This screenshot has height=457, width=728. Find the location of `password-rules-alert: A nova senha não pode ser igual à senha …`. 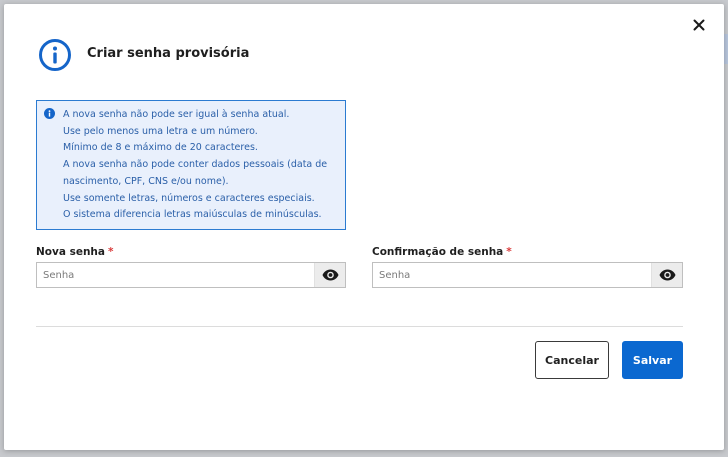

password-rules-alert: A nova senha não pode ser igual à senha … is located at coordinates (191, 165).